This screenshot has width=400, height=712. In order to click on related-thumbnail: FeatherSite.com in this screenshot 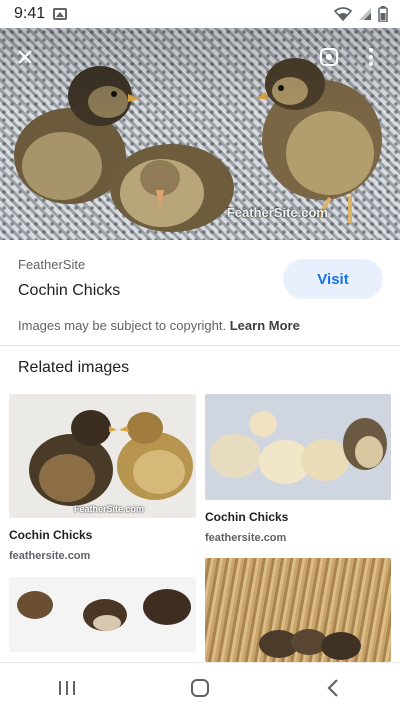, I will do `click(102, 456)`.